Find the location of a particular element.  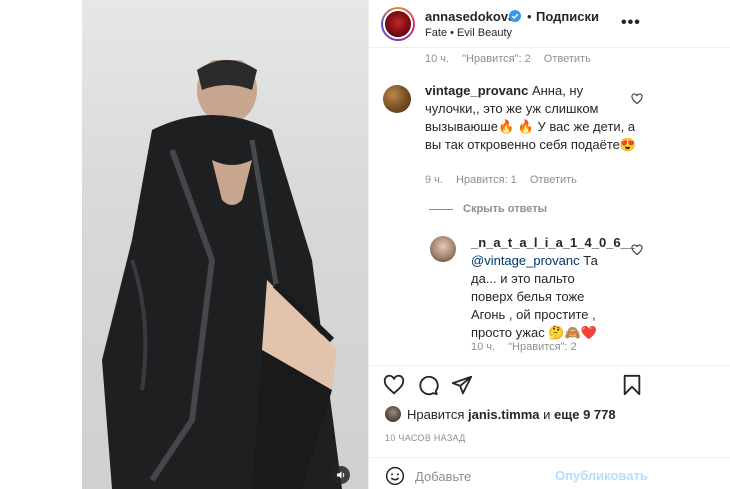

paper-plane-icon is located at coordinates (462, 385).